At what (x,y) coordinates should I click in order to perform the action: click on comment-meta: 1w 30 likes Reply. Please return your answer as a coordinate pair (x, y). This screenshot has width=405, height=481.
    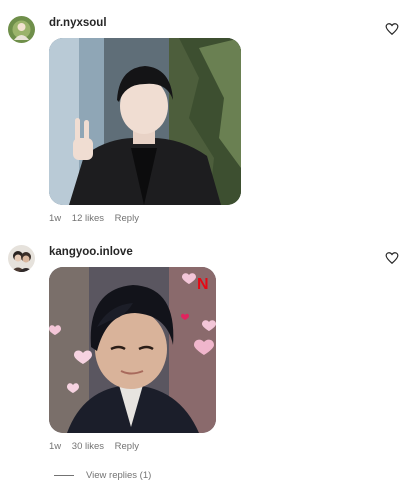
    Looking at the image, I should click on (98, 446).